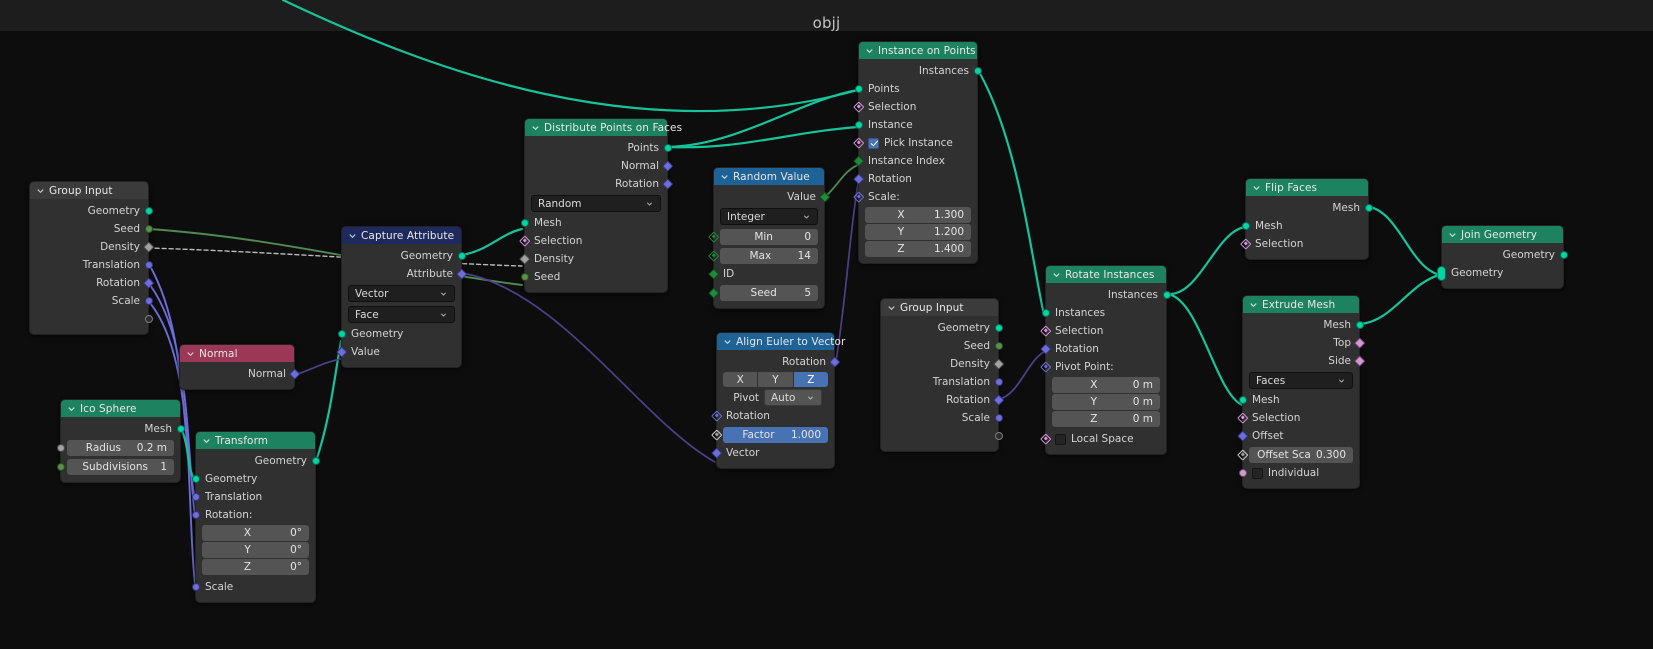 The width and height of the screenshot is (1653, 649). What do you see at coordinates (91, 265) in the screenshot?
I see `output-translation: Translation` at bounding box center [91, 265].